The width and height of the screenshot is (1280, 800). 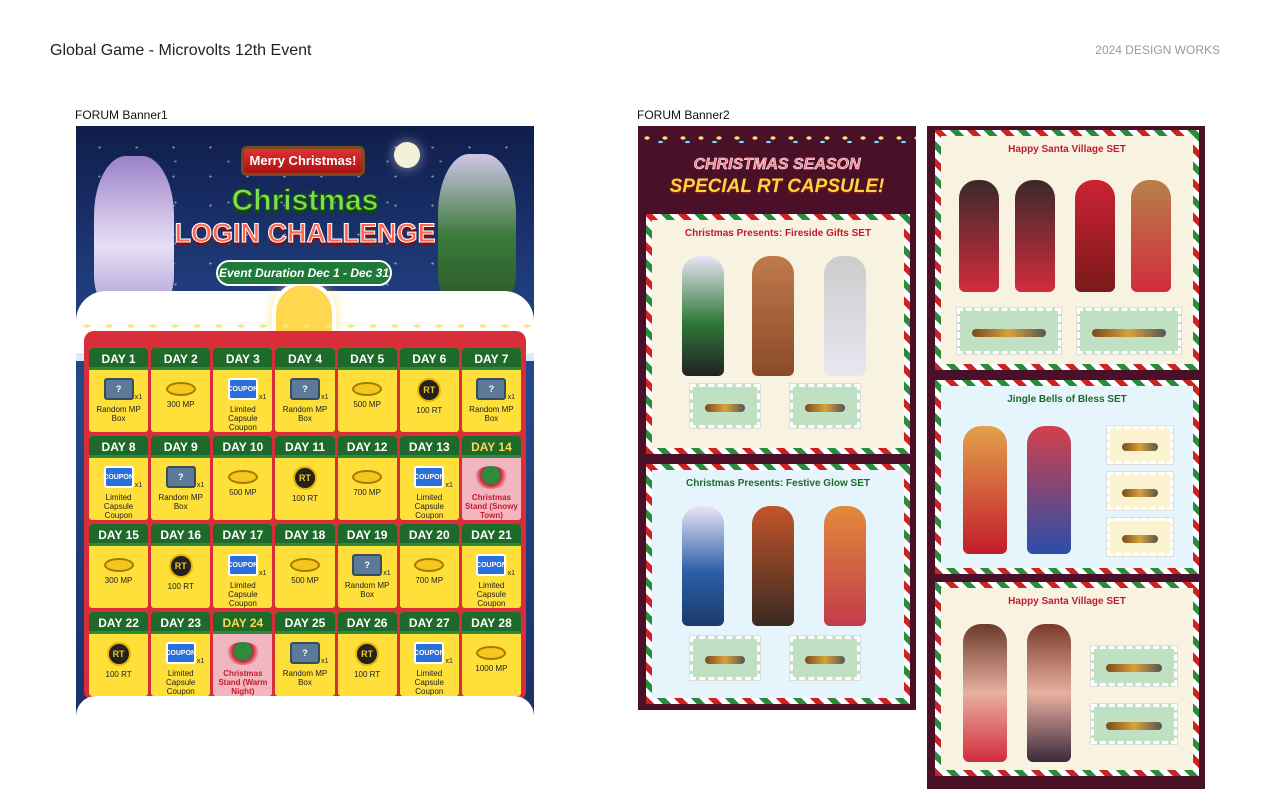 What do you see at coordinates (305, 233) in the screenshot?
I see `title-login-challenge: LOGIN CHALLENGE` at bounding box center [305, 233].